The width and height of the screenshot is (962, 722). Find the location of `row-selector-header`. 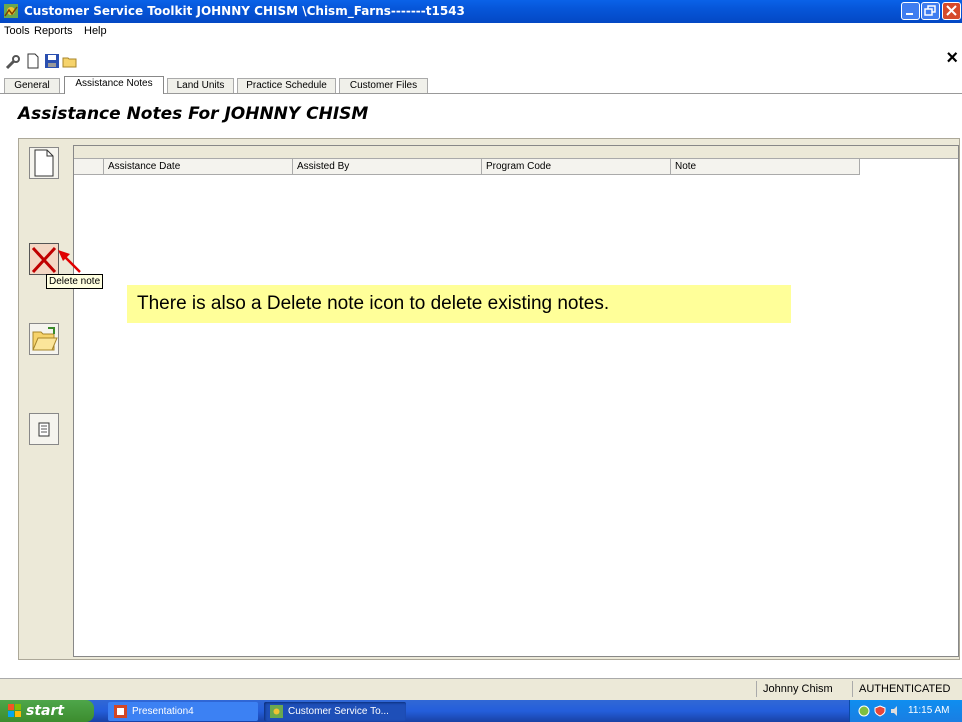

row-selector-header is located at coordinates (89, 167).